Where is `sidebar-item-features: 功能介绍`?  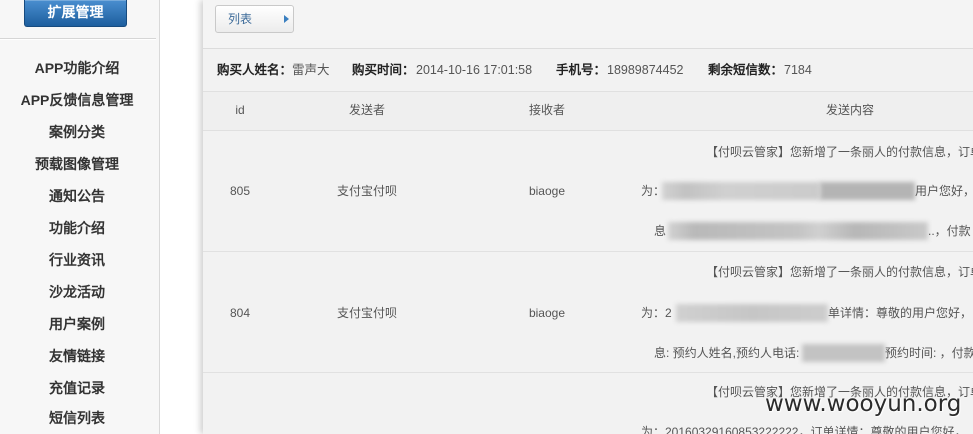 sidebar-item-features: 功能介绍 is located at coordinates (77, 228).